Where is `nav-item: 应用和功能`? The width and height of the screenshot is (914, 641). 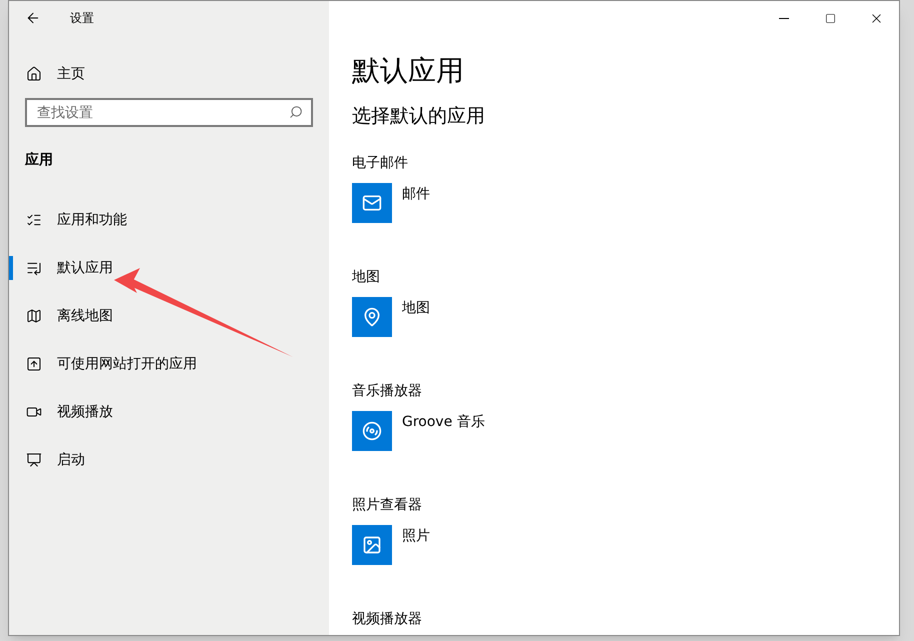 nav-item: 应用和功能 is located at coordinates (169, 220).